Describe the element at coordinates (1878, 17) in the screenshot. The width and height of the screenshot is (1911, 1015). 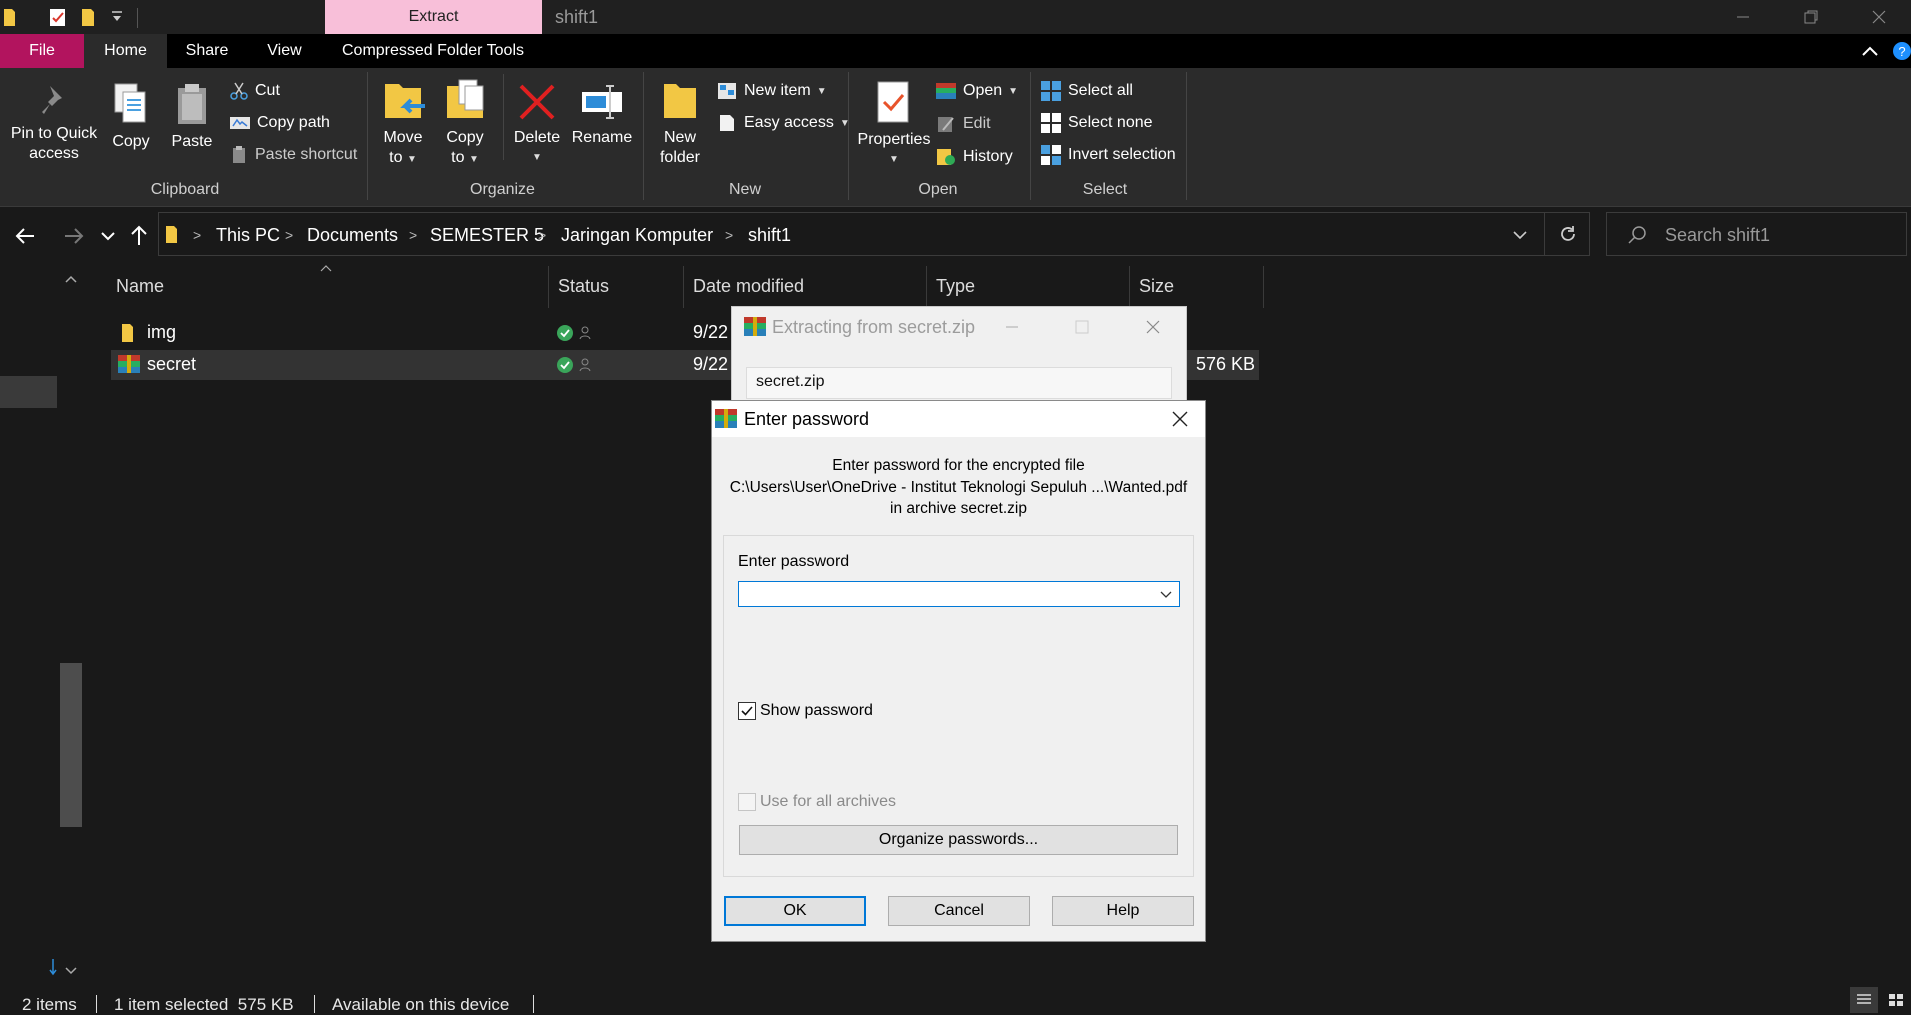
I see `close-button` at that location.